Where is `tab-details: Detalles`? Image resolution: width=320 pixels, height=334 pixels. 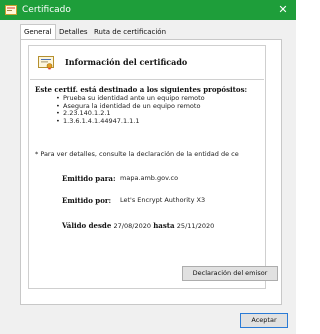
tab-details: Detalles is located at coordinates (73, 32).